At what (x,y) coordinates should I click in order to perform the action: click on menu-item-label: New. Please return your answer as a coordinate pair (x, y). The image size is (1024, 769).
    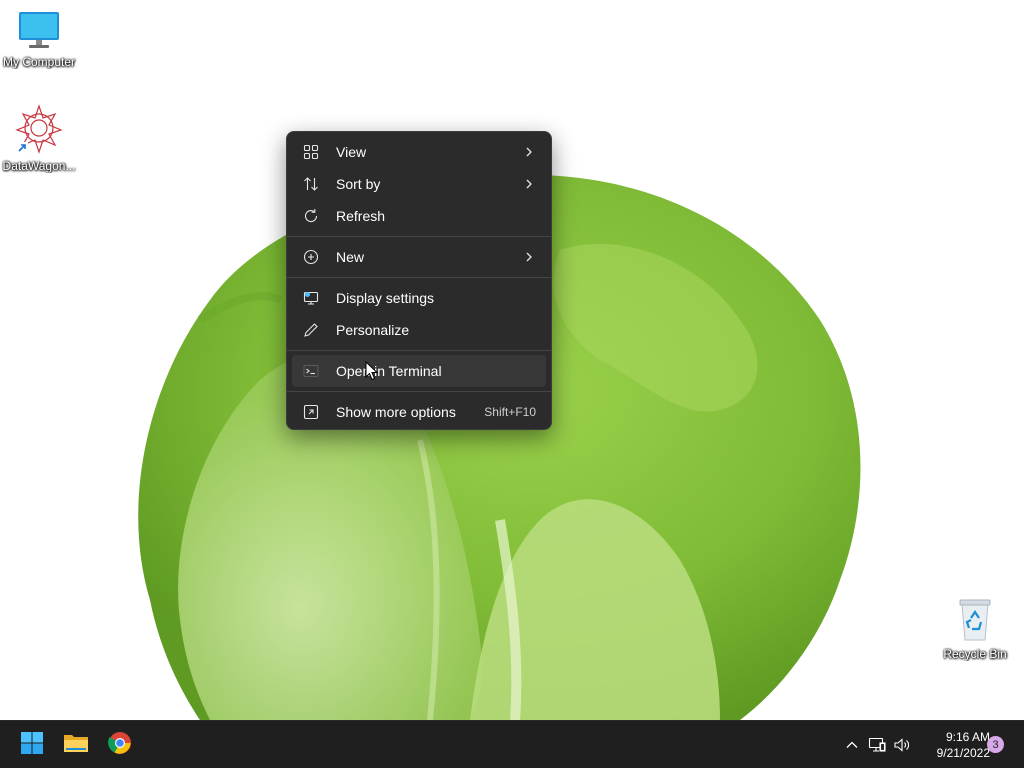
    Looking at the image, I should click on (350, 257).